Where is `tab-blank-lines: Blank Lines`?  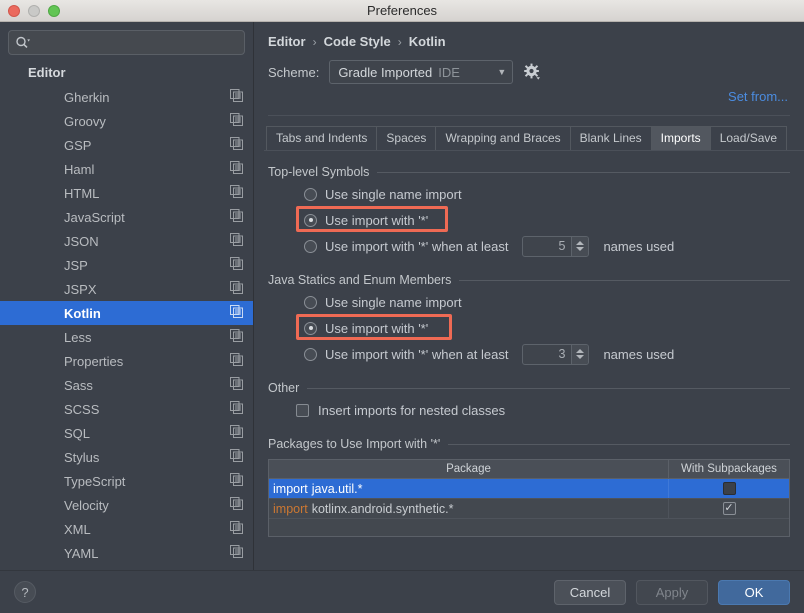 tab-blank-lines: Blank Lines is located at coordinates (610, 138).